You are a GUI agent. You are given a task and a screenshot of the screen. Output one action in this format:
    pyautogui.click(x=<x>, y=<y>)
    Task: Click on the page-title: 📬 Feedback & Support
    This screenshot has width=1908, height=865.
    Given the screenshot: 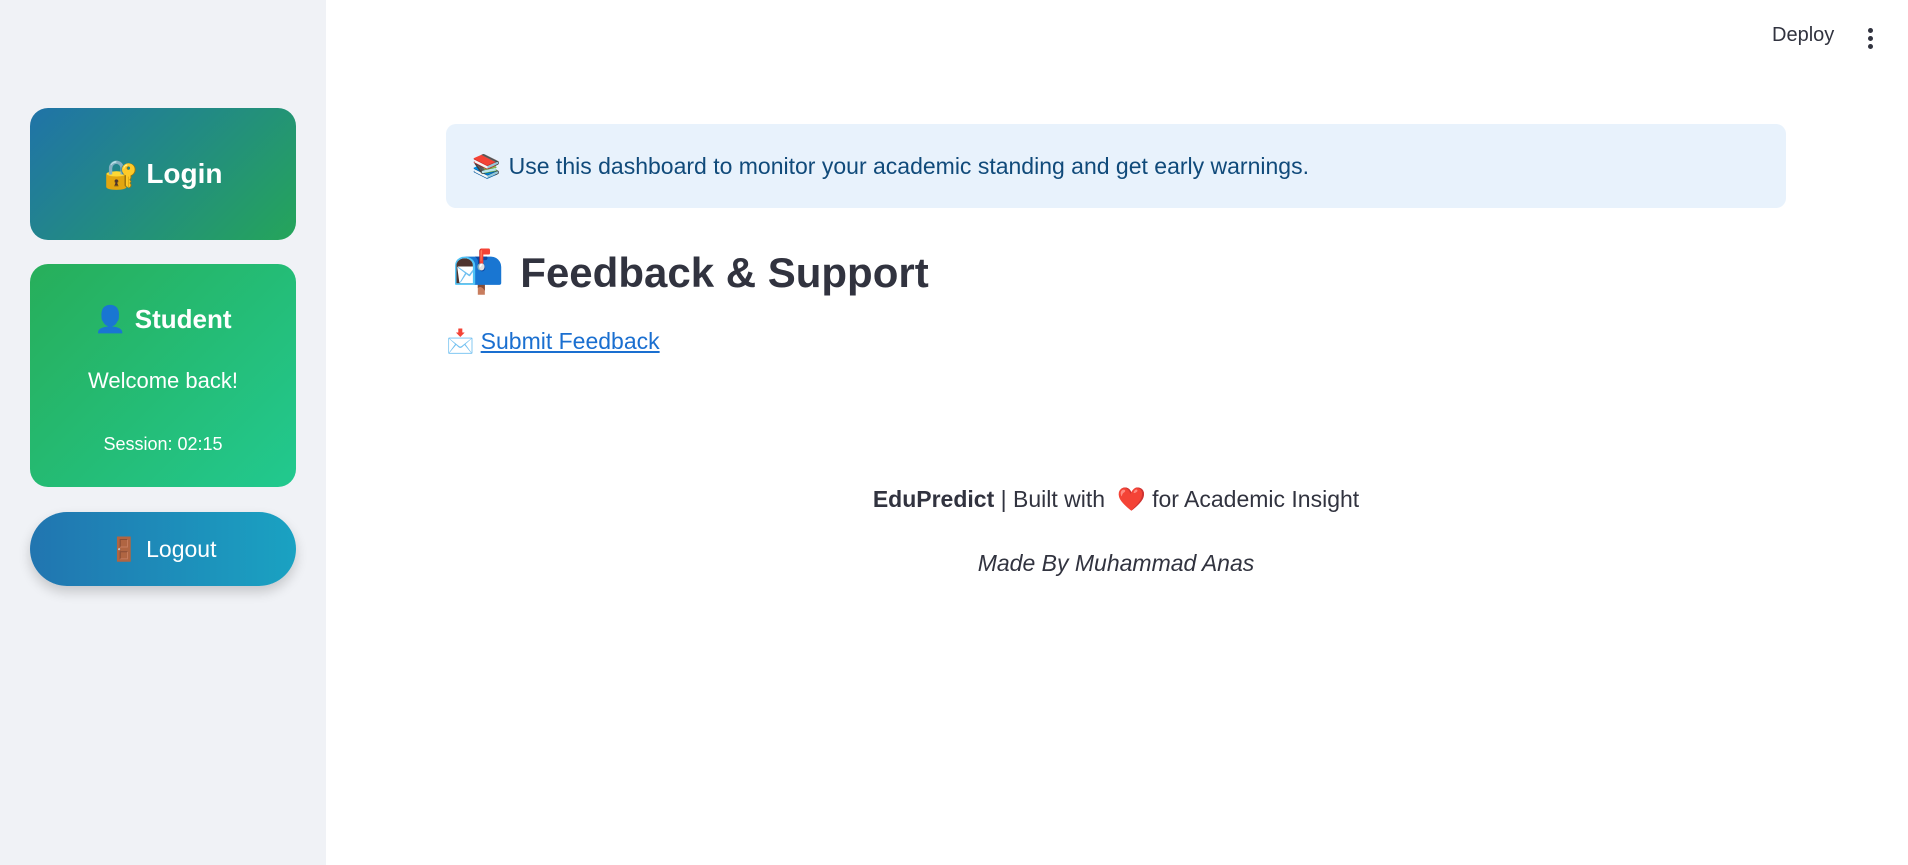 What is the action you would take?
    pyautogui.click(x=690, y=272)
    